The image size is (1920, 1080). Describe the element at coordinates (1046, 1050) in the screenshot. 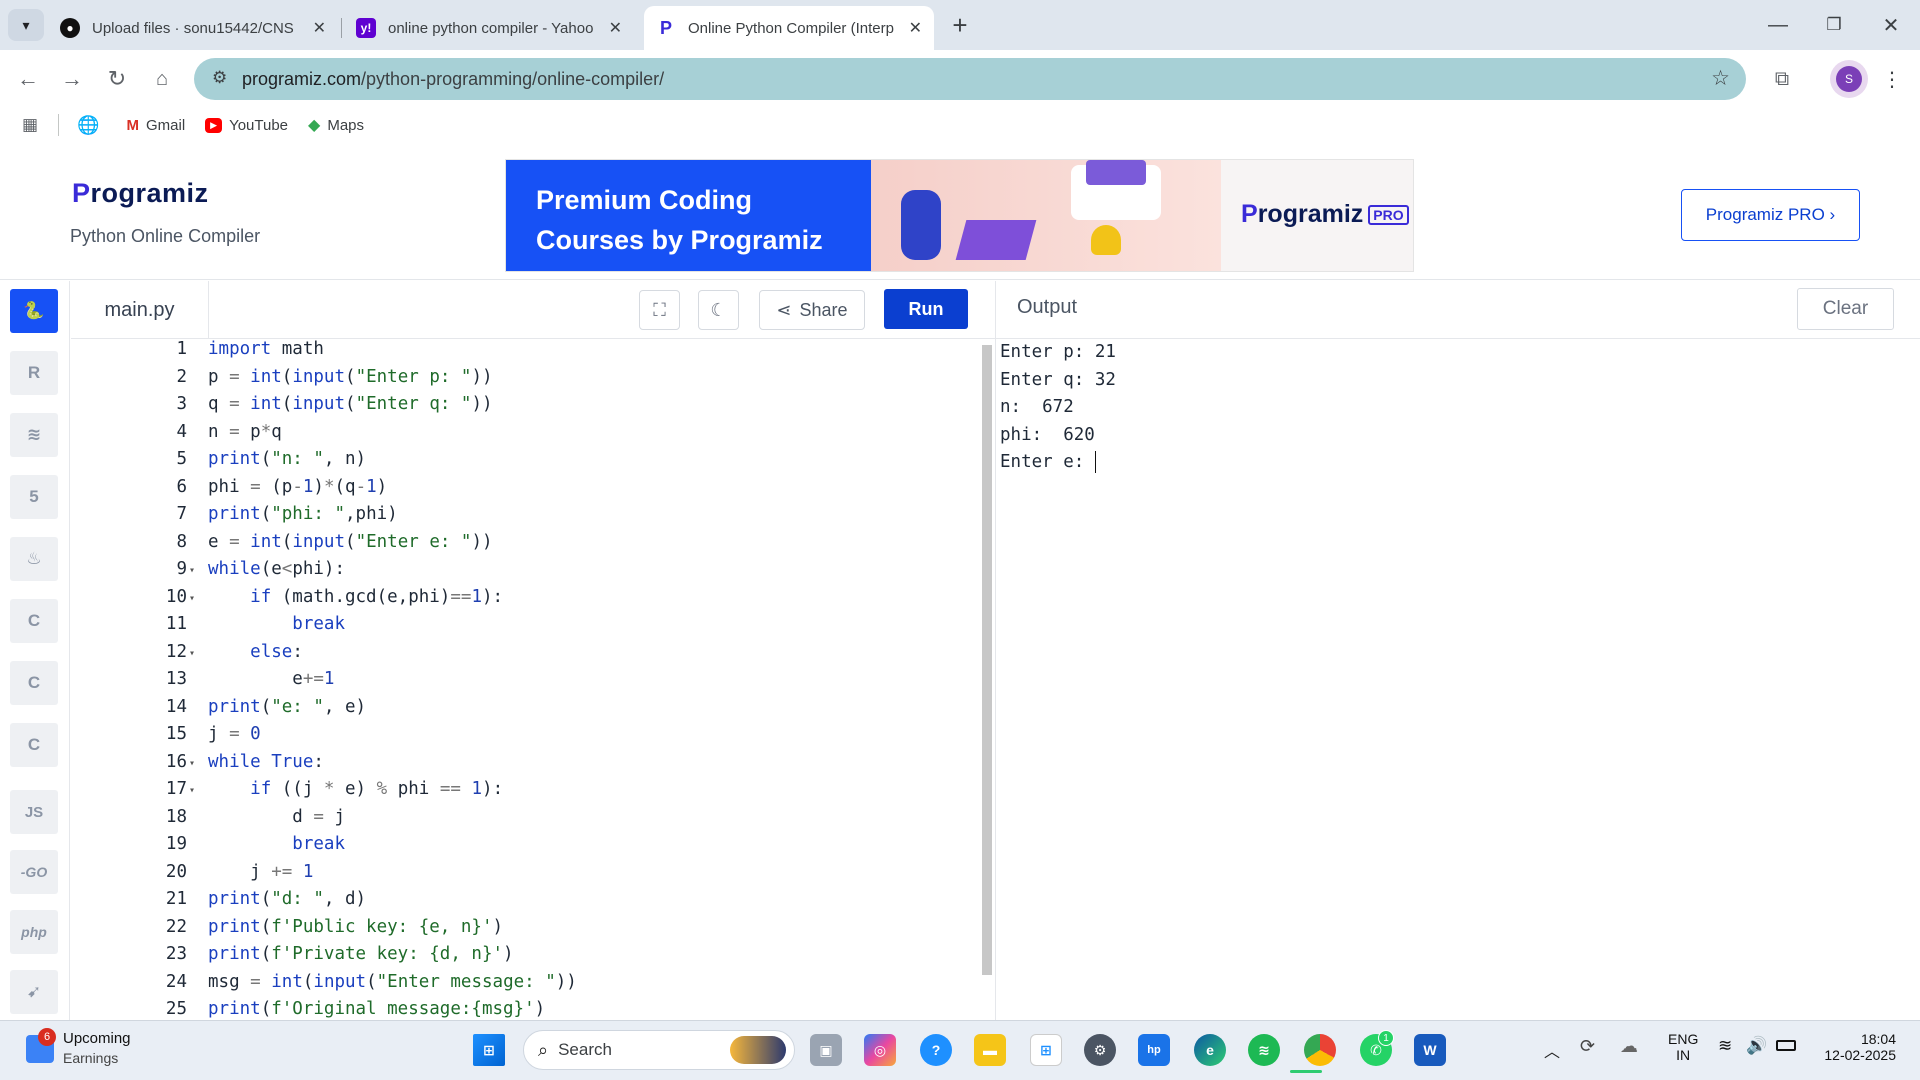

I see `microsoft-store-icon: ⊞` at that location.